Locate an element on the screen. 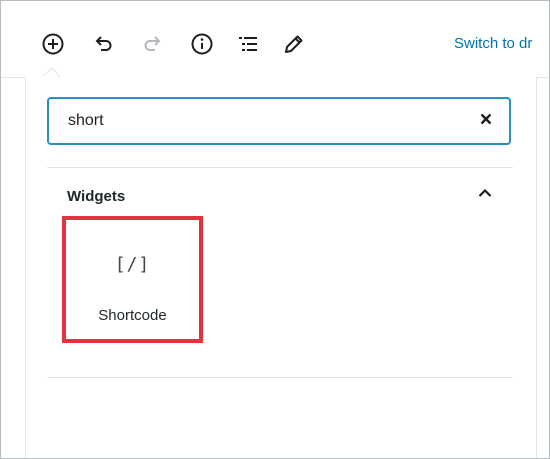  redo-button is located at coordinates (153, 44).